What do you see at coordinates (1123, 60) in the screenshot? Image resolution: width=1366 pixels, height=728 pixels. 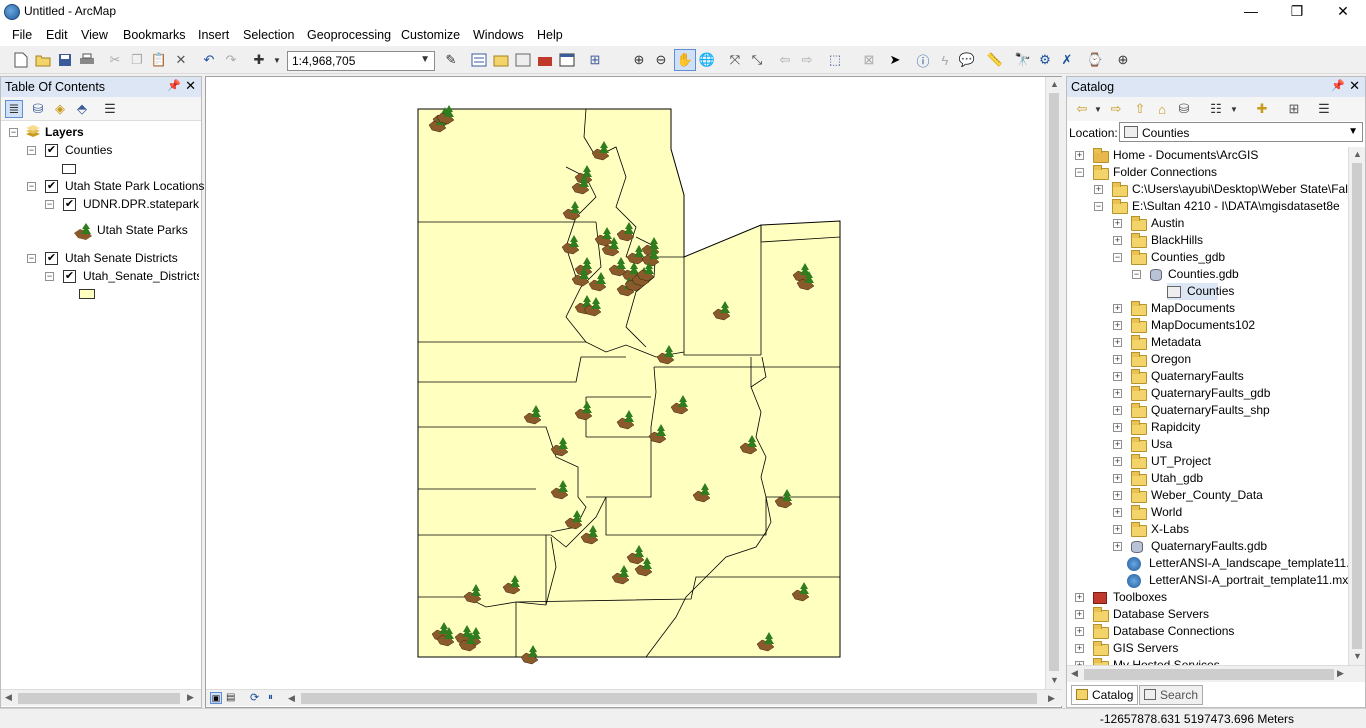 I see `create-viewer-icon: ⊕` at bounding box center [1123, 60].